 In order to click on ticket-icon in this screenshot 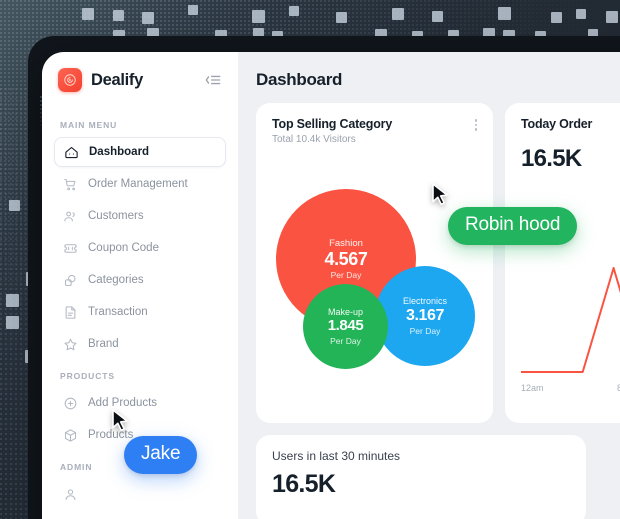, I will do `click(70, 248)`.